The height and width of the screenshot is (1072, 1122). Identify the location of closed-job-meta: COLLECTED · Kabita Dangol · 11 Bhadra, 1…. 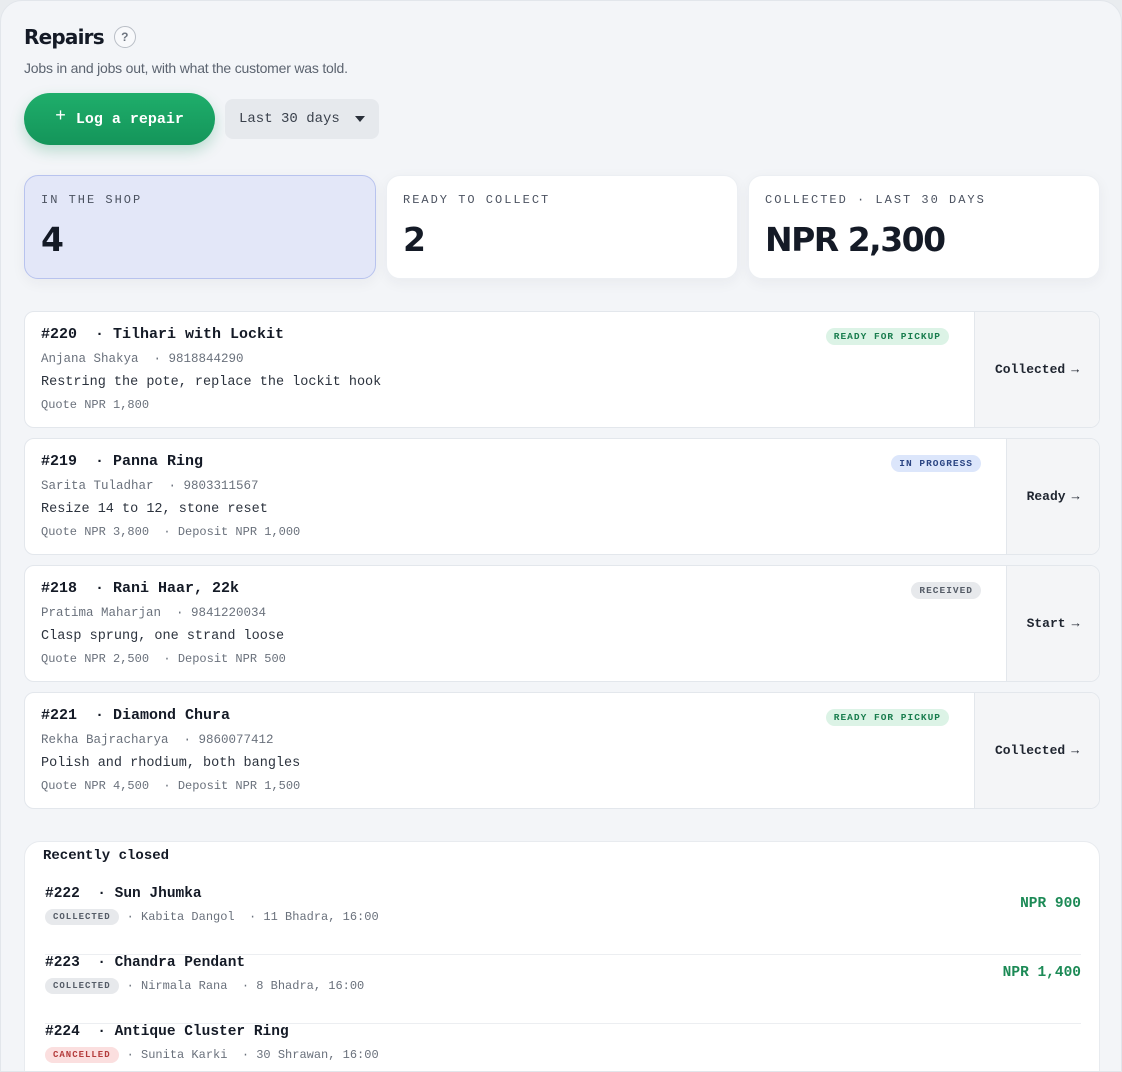
(212, 917).